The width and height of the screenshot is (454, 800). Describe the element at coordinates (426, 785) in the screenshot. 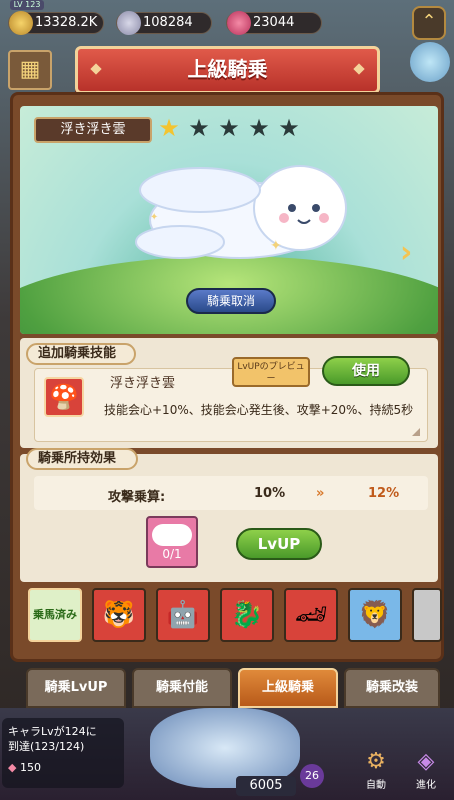

I see `evolve-label: 進化` at that location.